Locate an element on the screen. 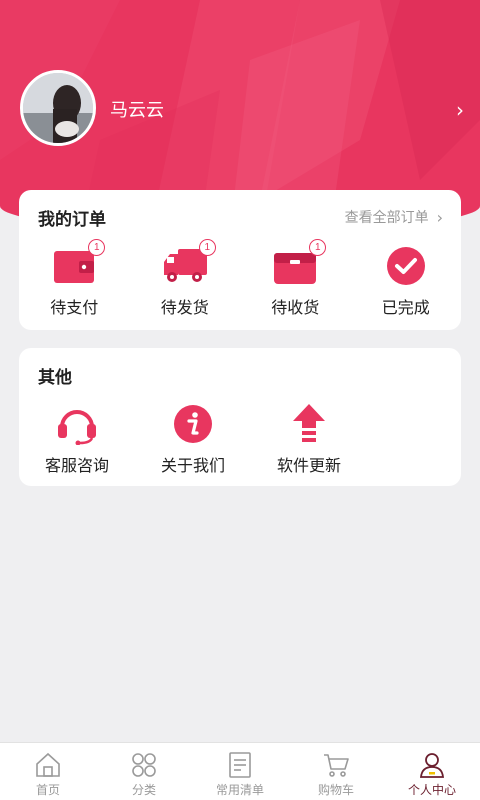  about-us-button: 关于我们 is located at coordinates (193, 439).